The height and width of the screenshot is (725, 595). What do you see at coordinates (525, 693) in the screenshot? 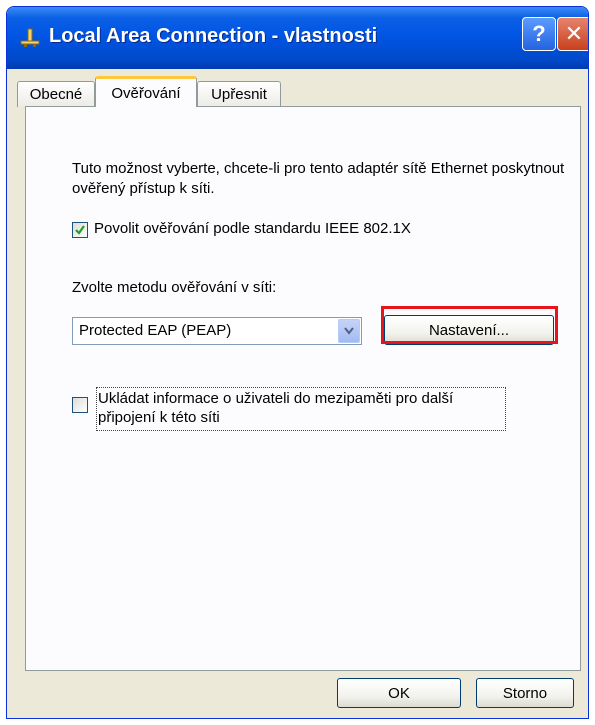
I see `cancel-button: Storno` at bounding box center [525, 693].